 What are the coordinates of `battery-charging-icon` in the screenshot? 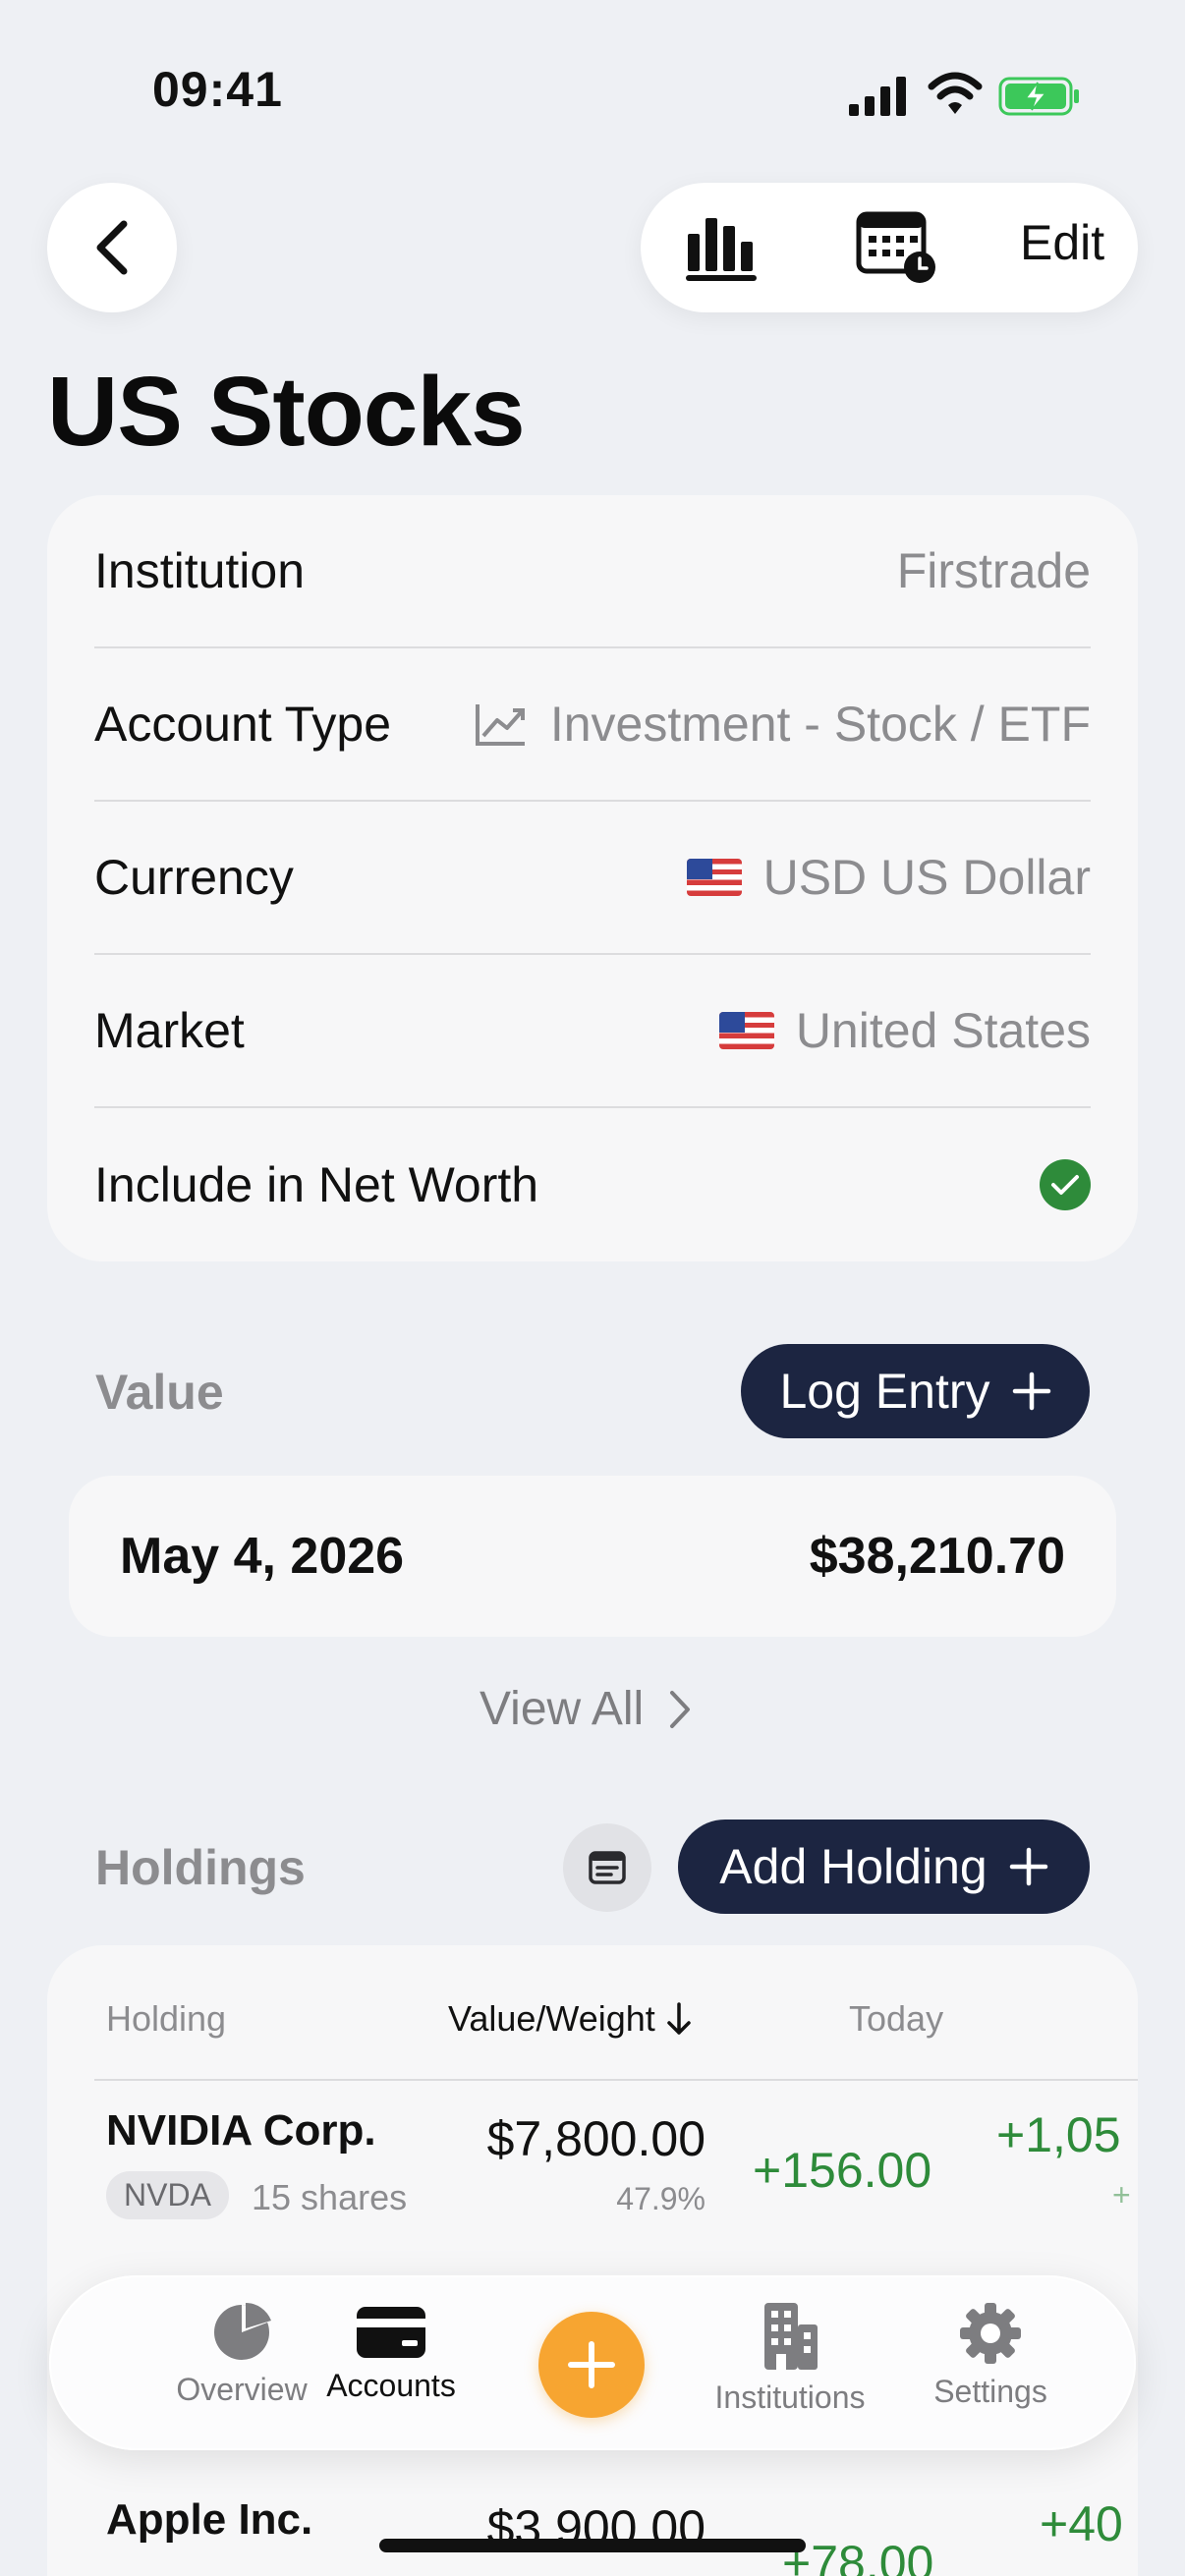 It's located at (1038, 96).